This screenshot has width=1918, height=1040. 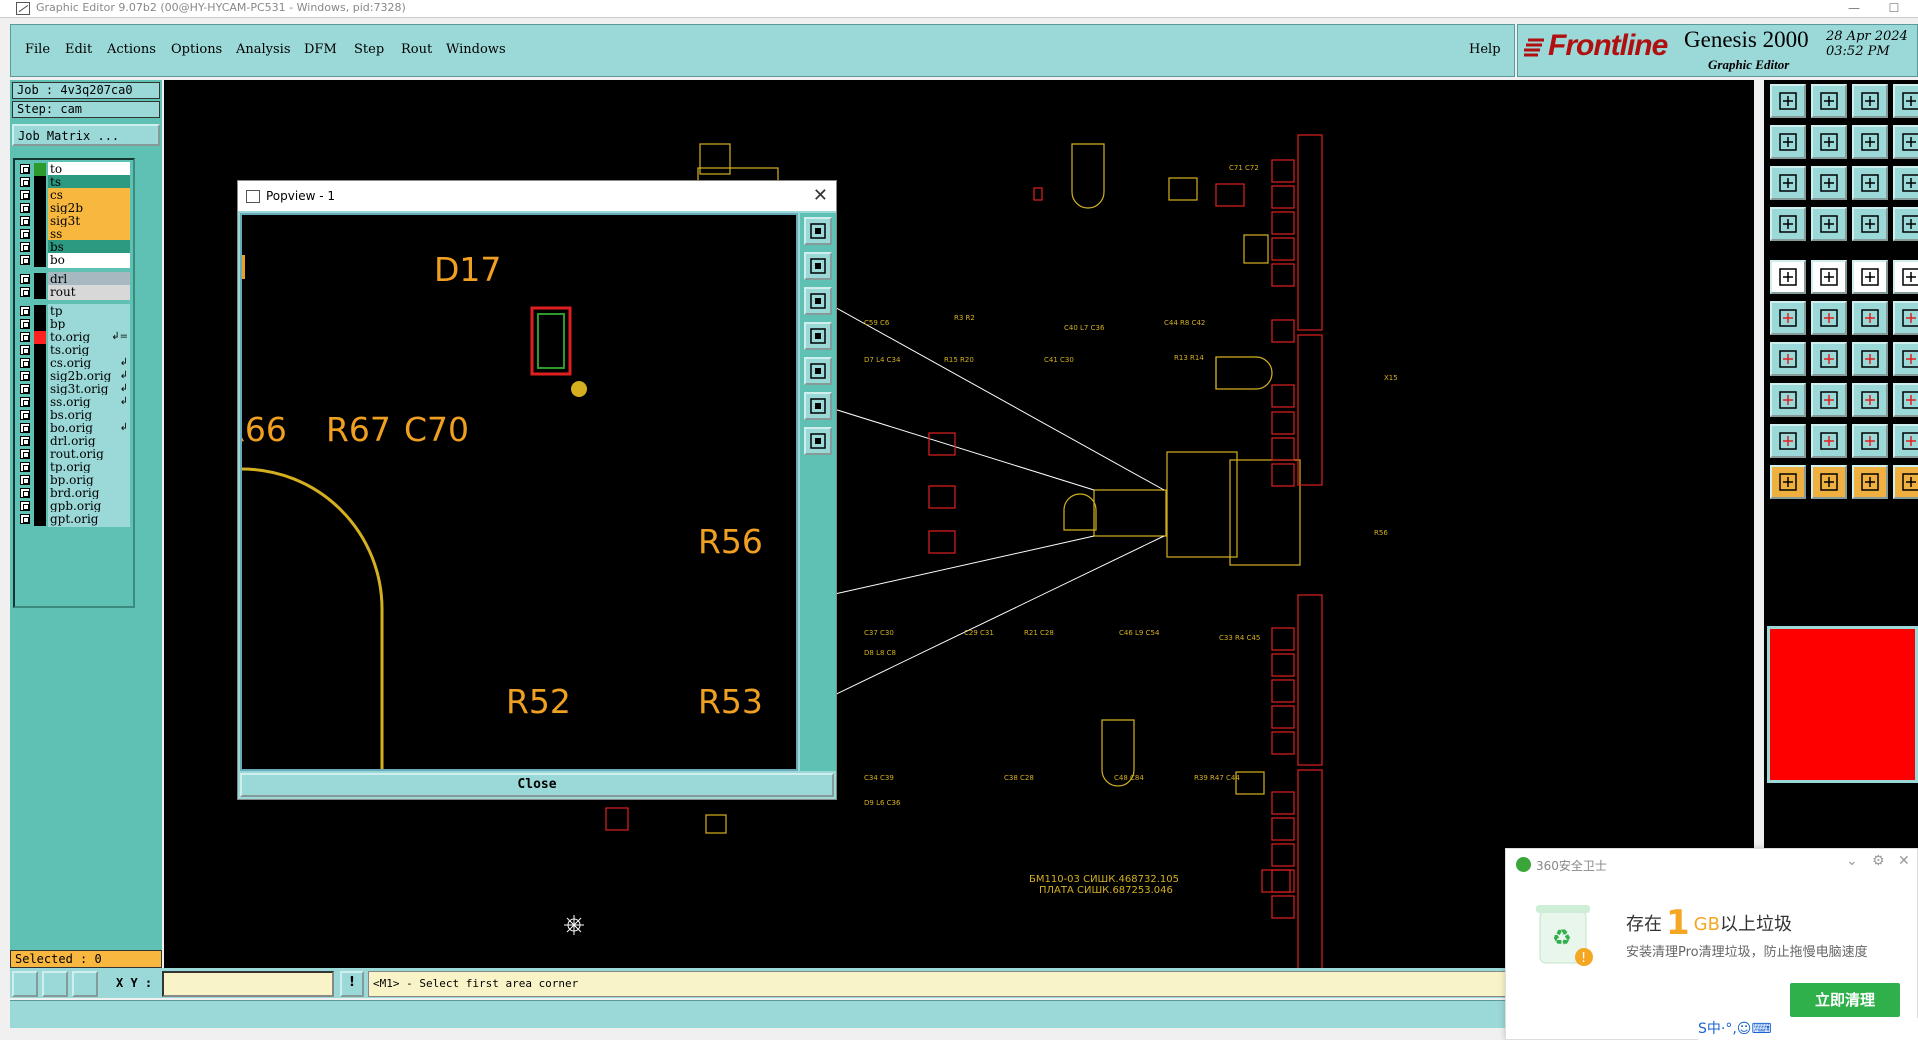 What do you see at coordinates (1829, 142) in the screenshot?
I see `next-button` at bounding box center [1829, 142].